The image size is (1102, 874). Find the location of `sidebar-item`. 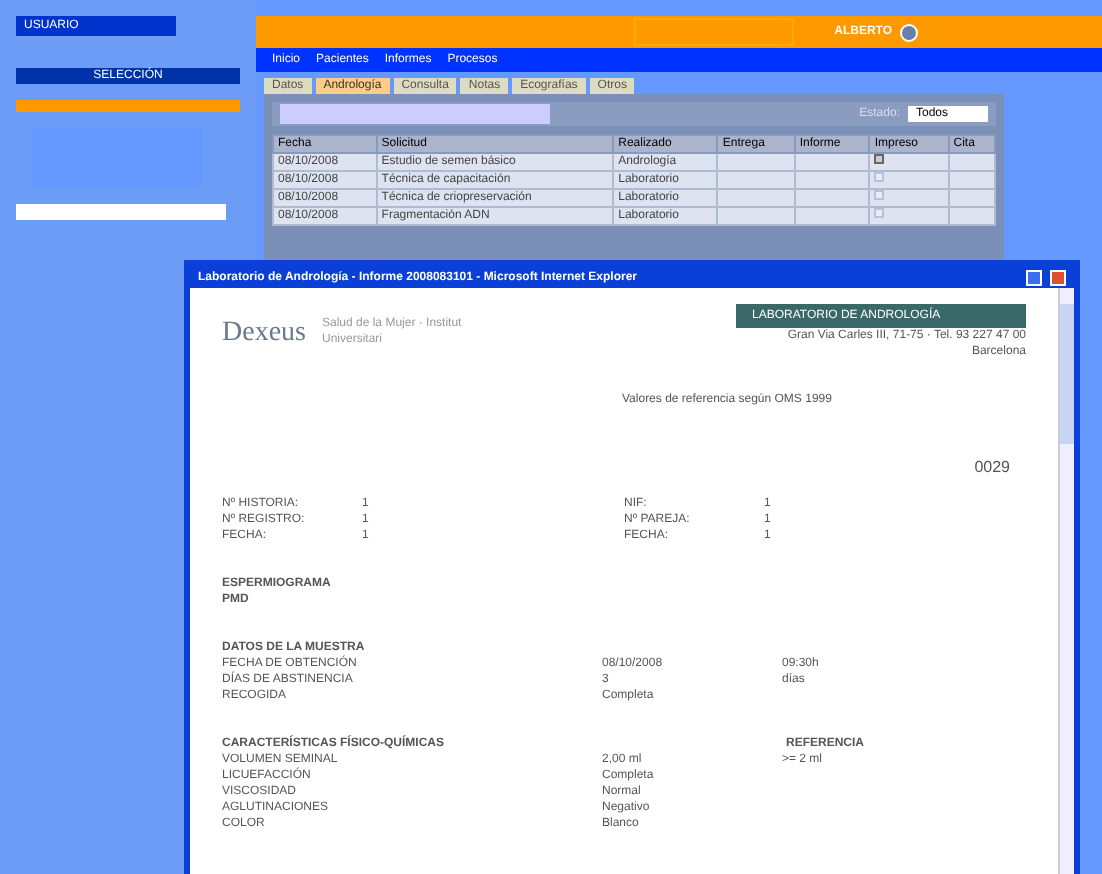

sidebar-item is located at coordinates (128, 106).